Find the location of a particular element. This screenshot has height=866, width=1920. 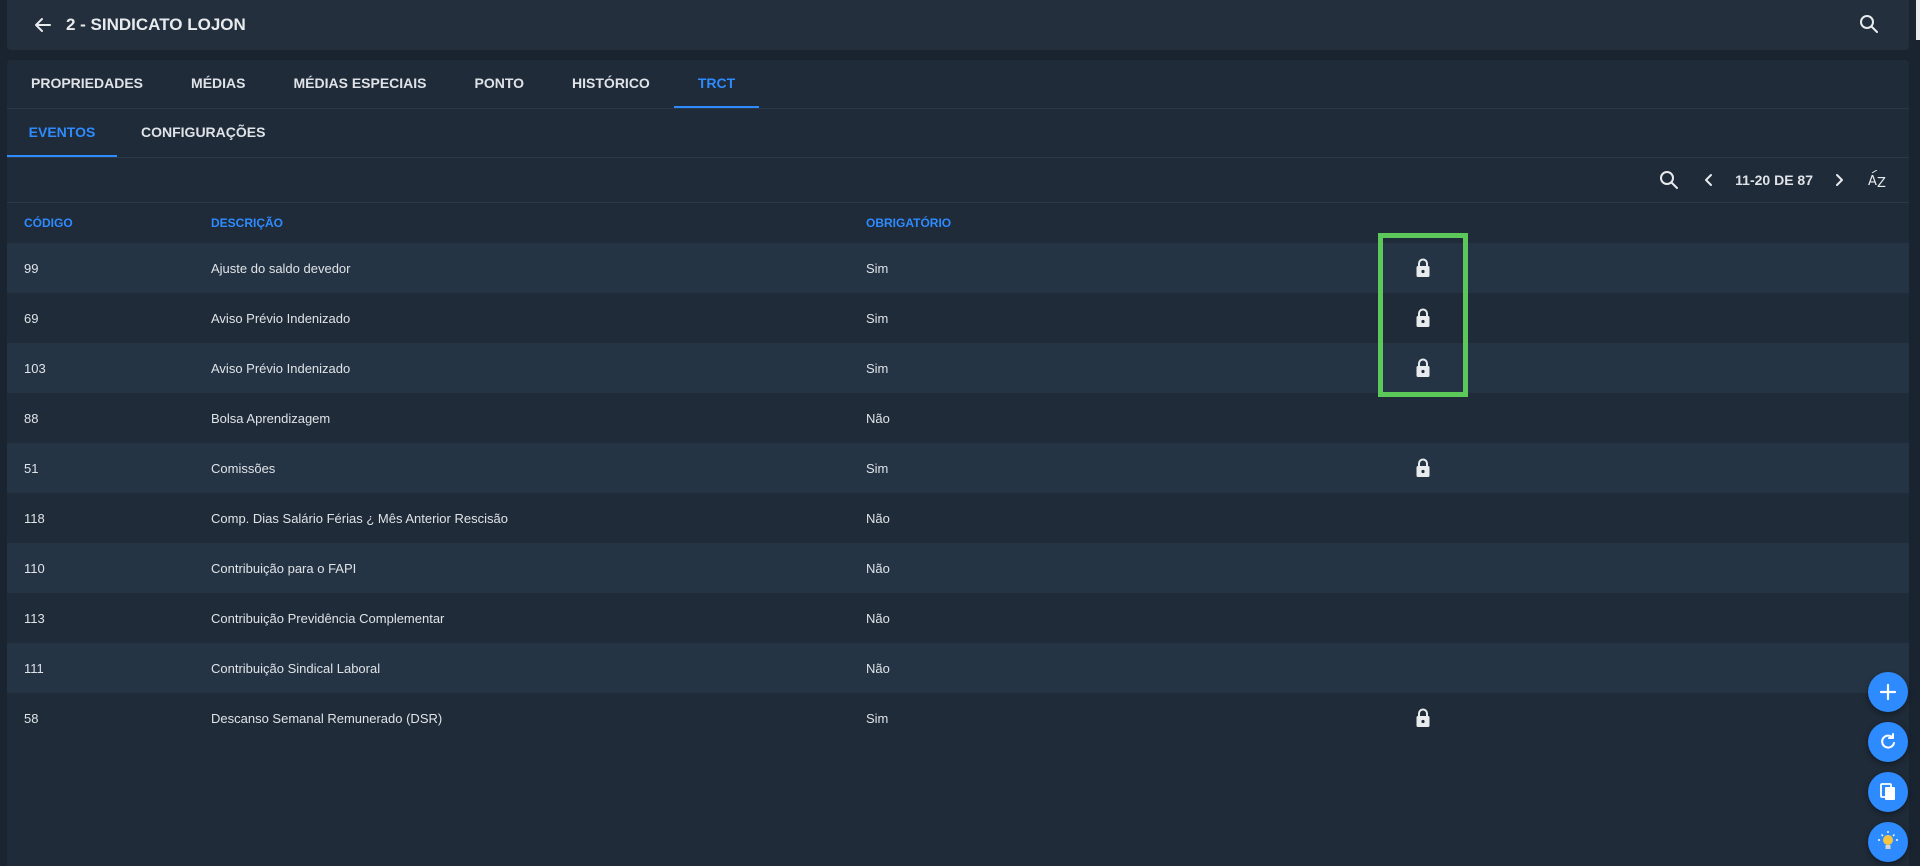

table-row: 58 Descanso Semanal Remunerado (DSR) Sim is located at coordinates (958, 718).